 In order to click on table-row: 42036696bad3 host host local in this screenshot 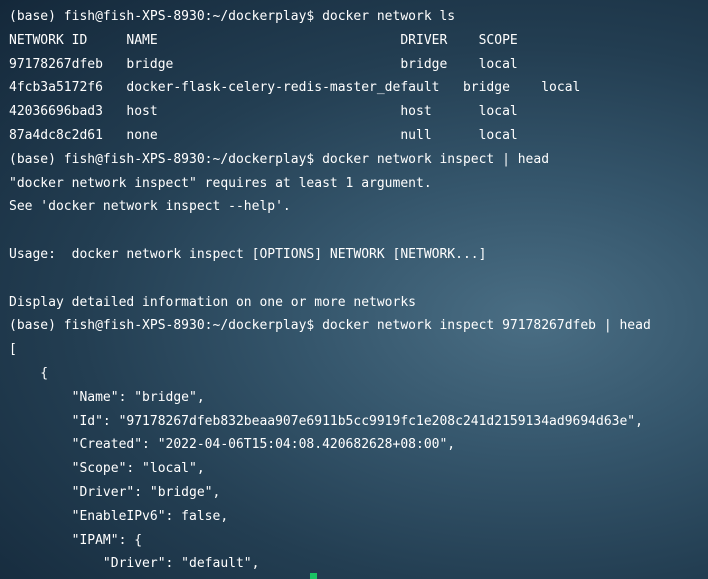, I will do `click(263, 112)`.